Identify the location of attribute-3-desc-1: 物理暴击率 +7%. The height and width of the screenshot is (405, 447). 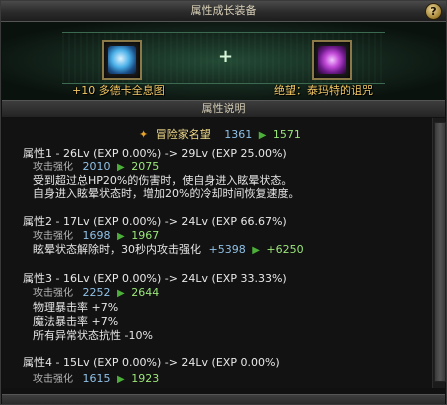
(76, 307).